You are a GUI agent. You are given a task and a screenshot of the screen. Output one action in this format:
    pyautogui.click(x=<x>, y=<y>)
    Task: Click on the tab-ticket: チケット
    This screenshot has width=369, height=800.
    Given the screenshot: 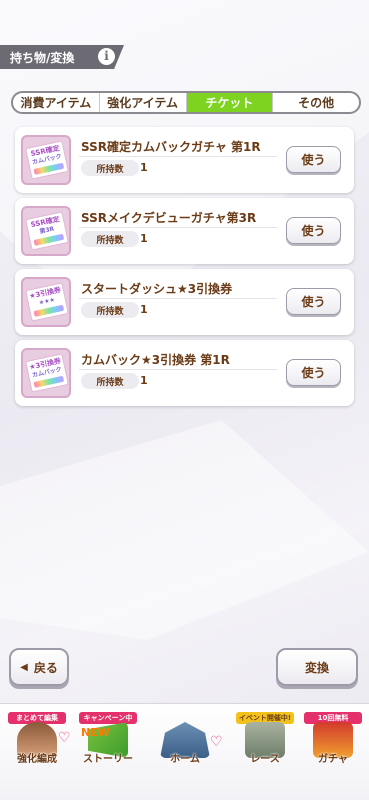 What is the action you would take?
    pyautogui.click(x=230, y=102)
    